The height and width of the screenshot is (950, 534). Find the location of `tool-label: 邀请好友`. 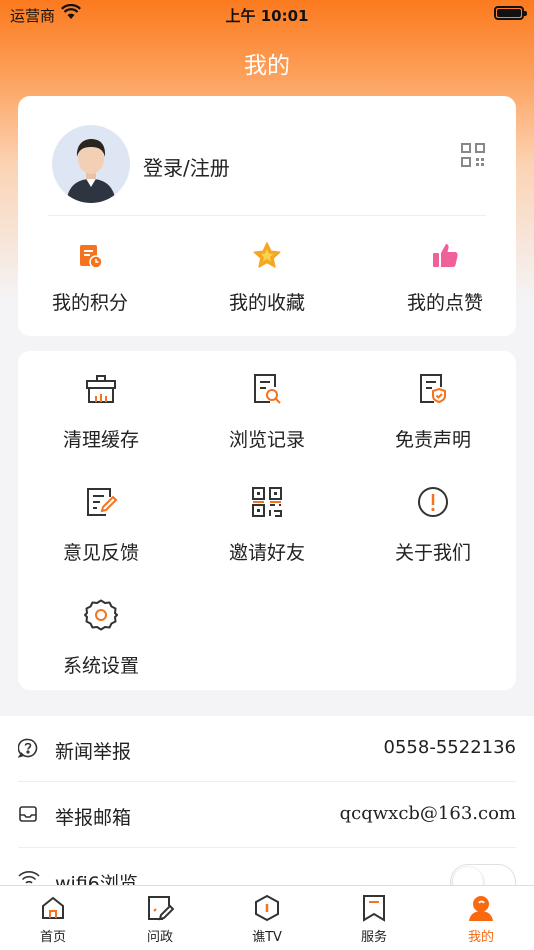

tool-label: 邀请好友 is located at coordinates (266, 553).